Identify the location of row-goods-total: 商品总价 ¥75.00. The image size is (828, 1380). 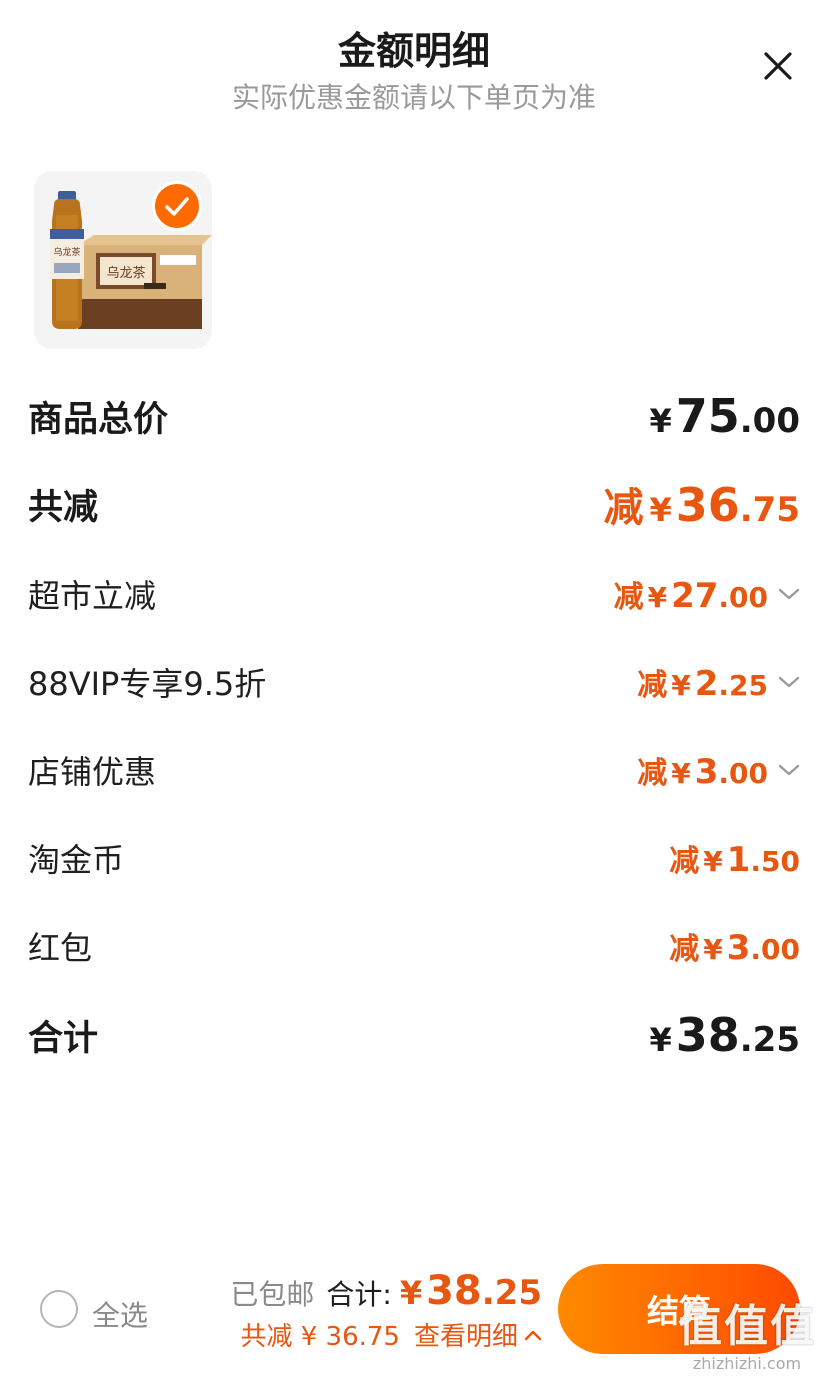
(414, 416).